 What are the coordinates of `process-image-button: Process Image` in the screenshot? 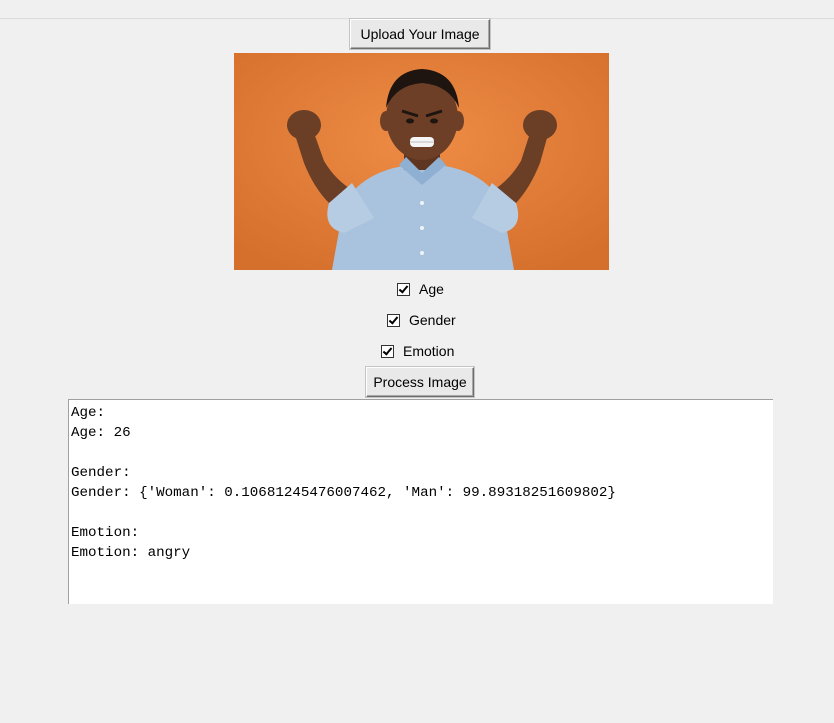 It's located at (420, 382).